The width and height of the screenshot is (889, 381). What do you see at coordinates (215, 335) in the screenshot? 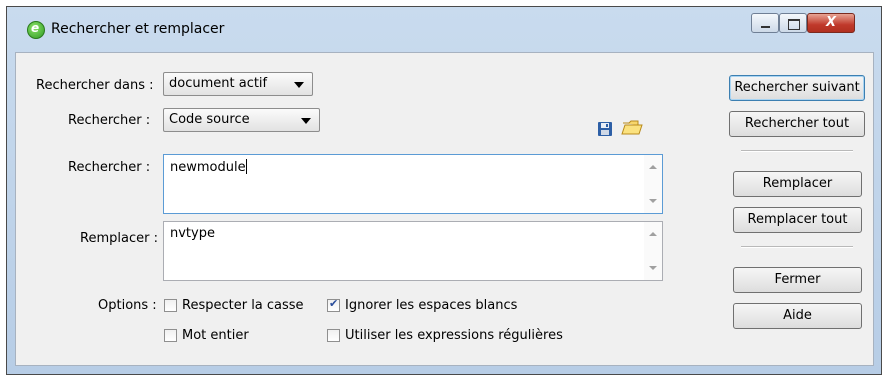
I see `whole-word-label: Mot entier` at bounding box center [215, 335].